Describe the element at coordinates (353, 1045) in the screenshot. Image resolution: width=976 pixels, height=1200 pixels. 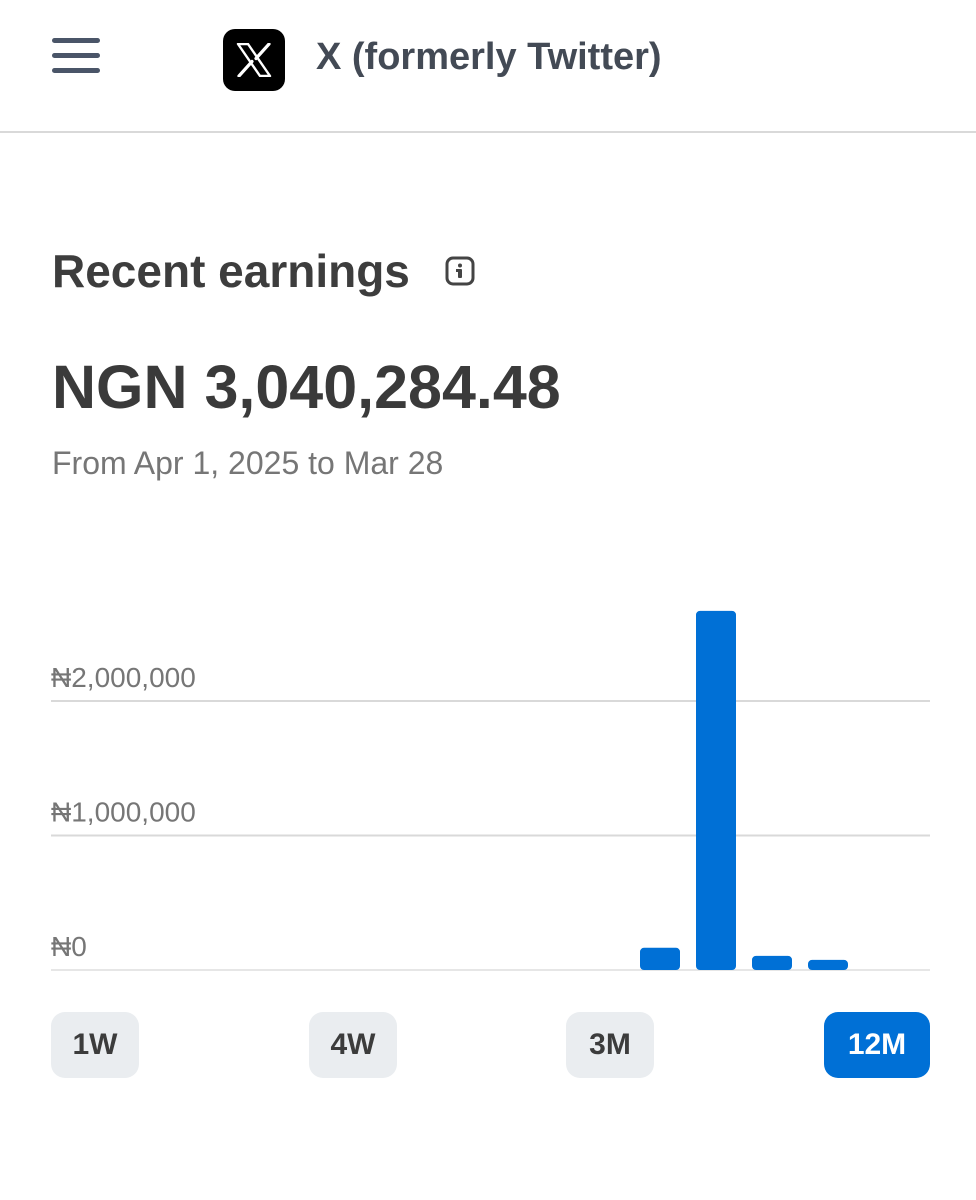
I see `range-button-4w: 4W` at that location.